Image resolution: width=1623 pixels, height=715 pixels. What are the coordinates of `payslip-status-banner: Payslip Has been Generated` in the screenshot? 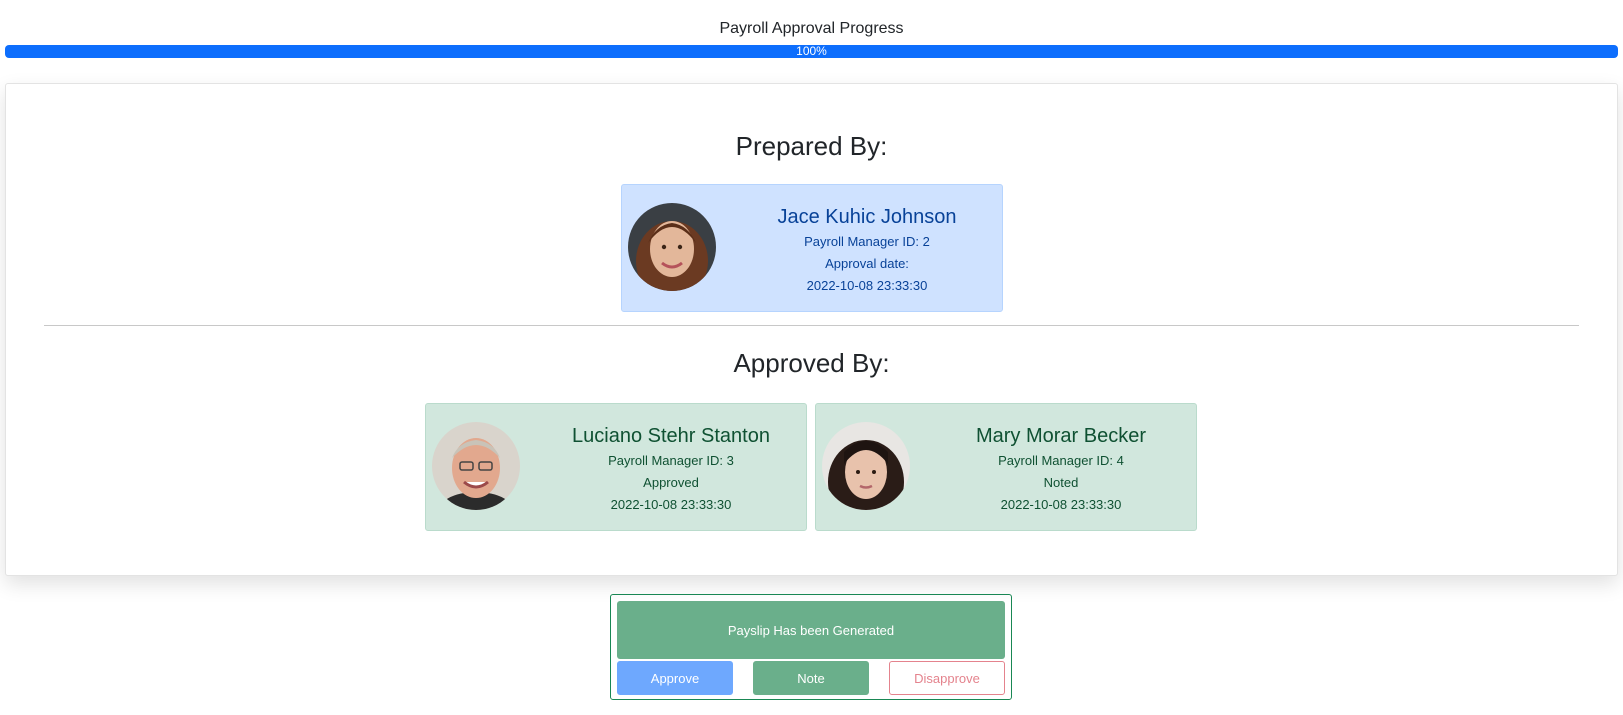 It's located at (811, 630).